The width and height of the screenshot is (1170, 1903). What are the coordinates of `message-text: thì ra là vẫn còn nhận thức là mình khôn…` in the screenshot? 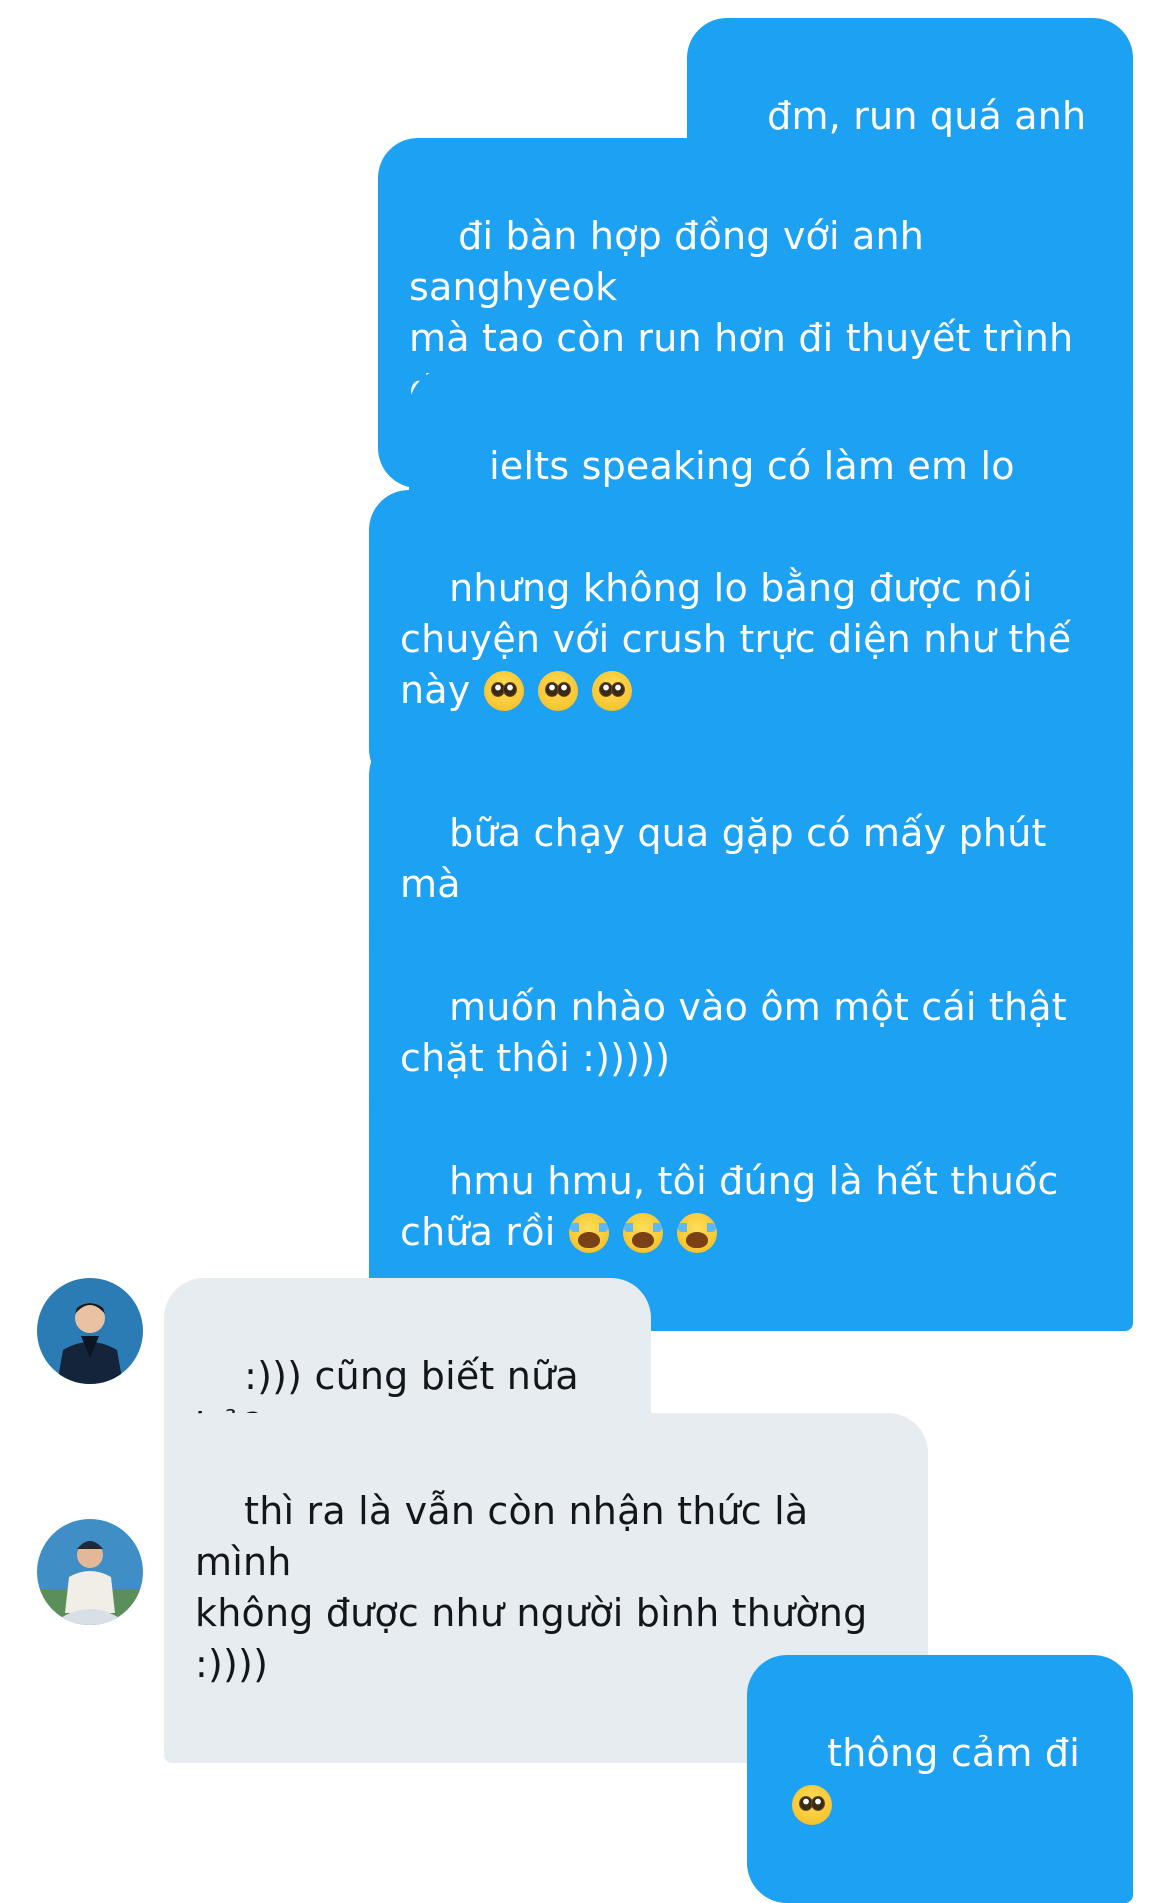 It's located at (531, 1587).